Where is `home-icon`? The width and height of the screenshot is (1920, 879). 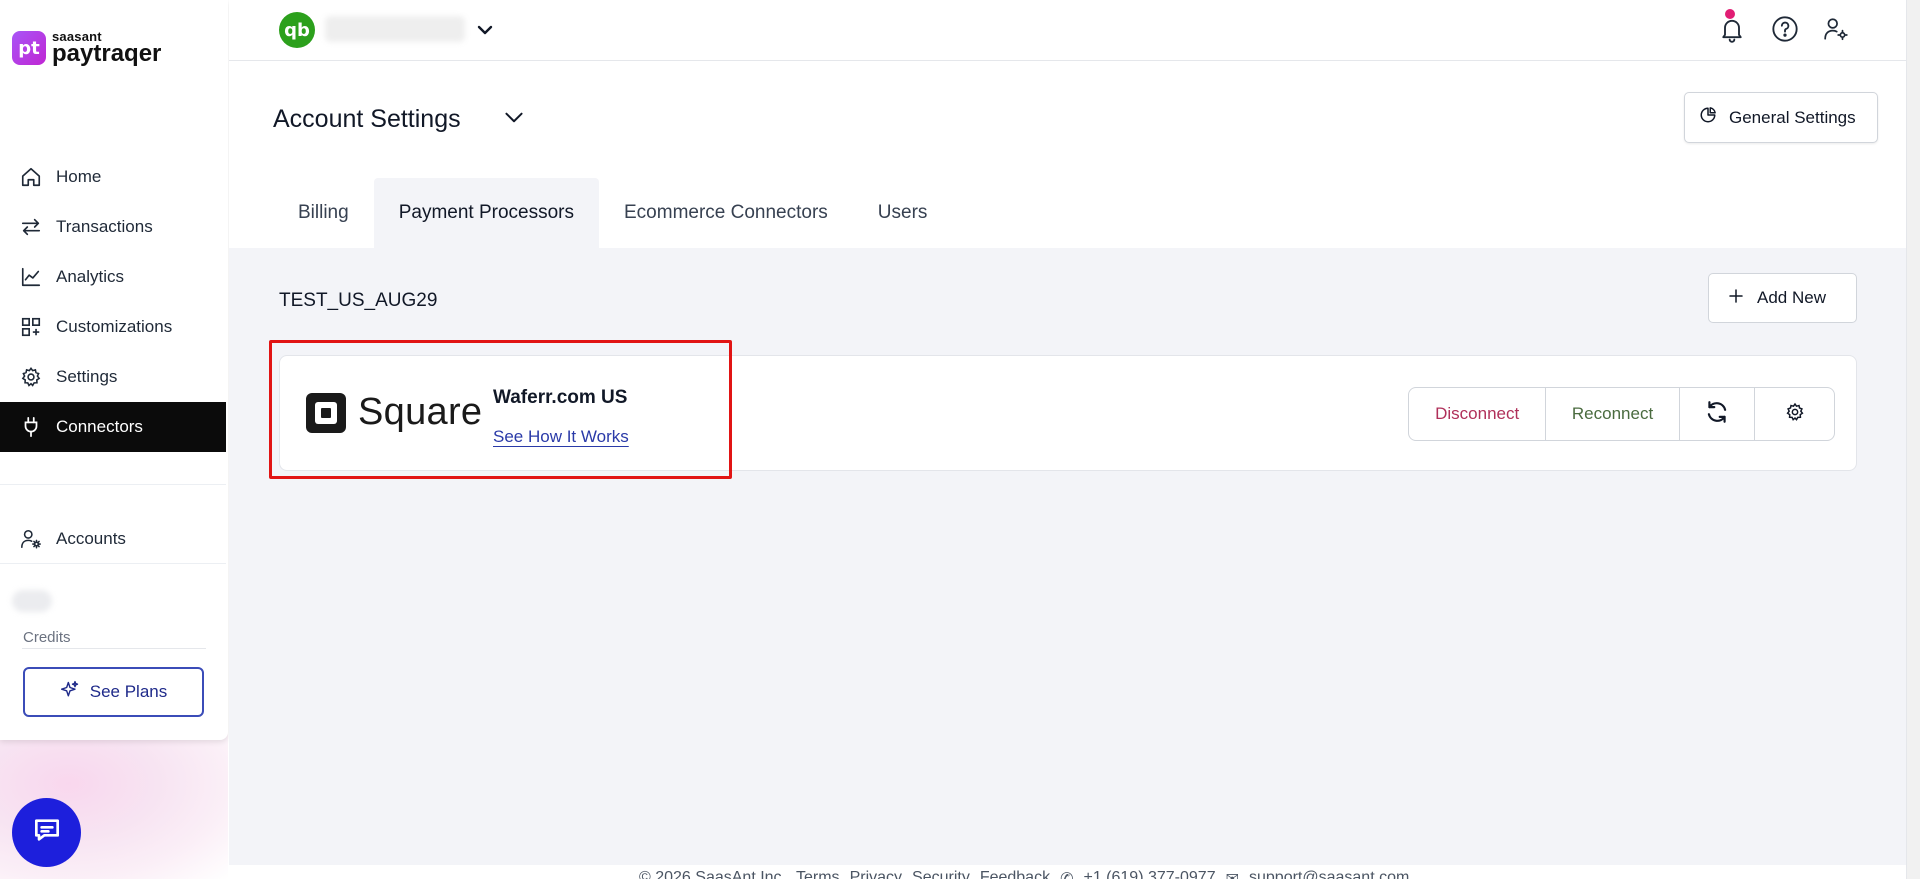
home-icon is located at coordinates (31, 177).